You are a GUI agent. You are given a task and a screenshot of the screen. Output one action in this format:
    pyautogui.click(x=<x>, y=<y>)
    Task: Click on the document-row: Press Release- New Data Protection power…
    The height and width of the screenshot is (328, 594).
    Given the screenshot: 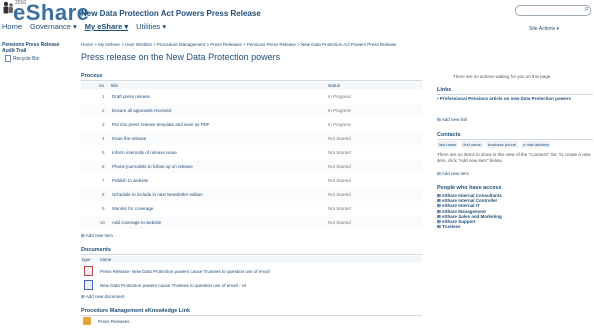 What is the action you would take?
    pyautogui.click(x=251, y=271)
    